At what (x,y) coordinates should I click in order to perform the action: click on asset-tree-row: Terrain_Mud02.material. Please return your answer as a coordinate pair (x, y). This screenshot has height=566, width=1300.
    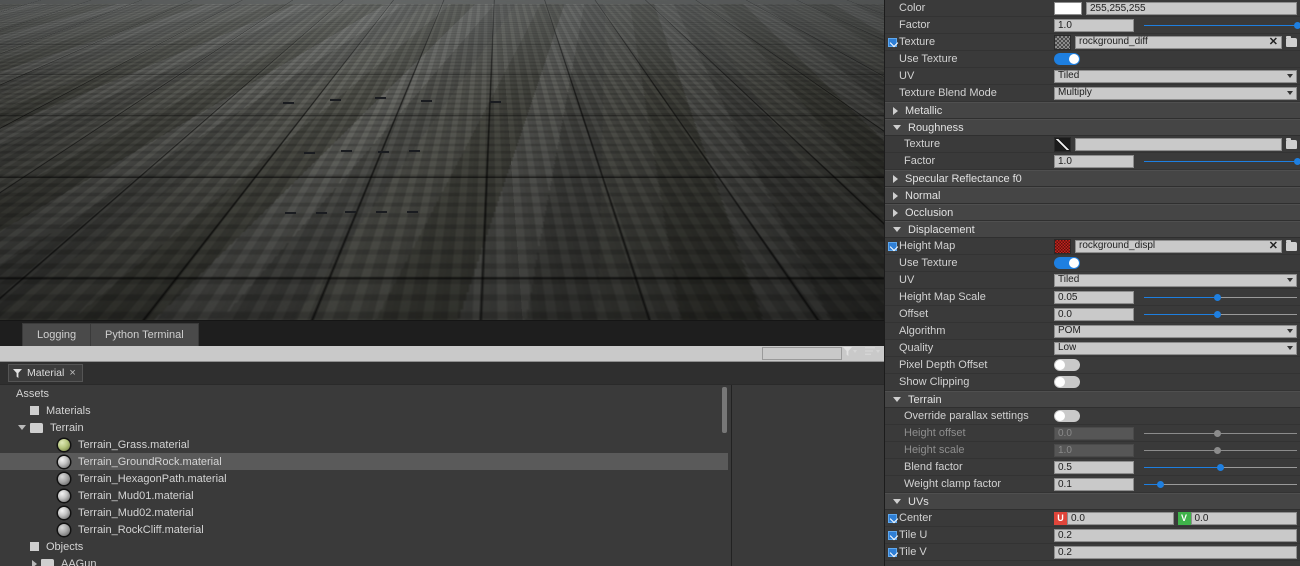
    Looking at the image, I should click on (364, 512).